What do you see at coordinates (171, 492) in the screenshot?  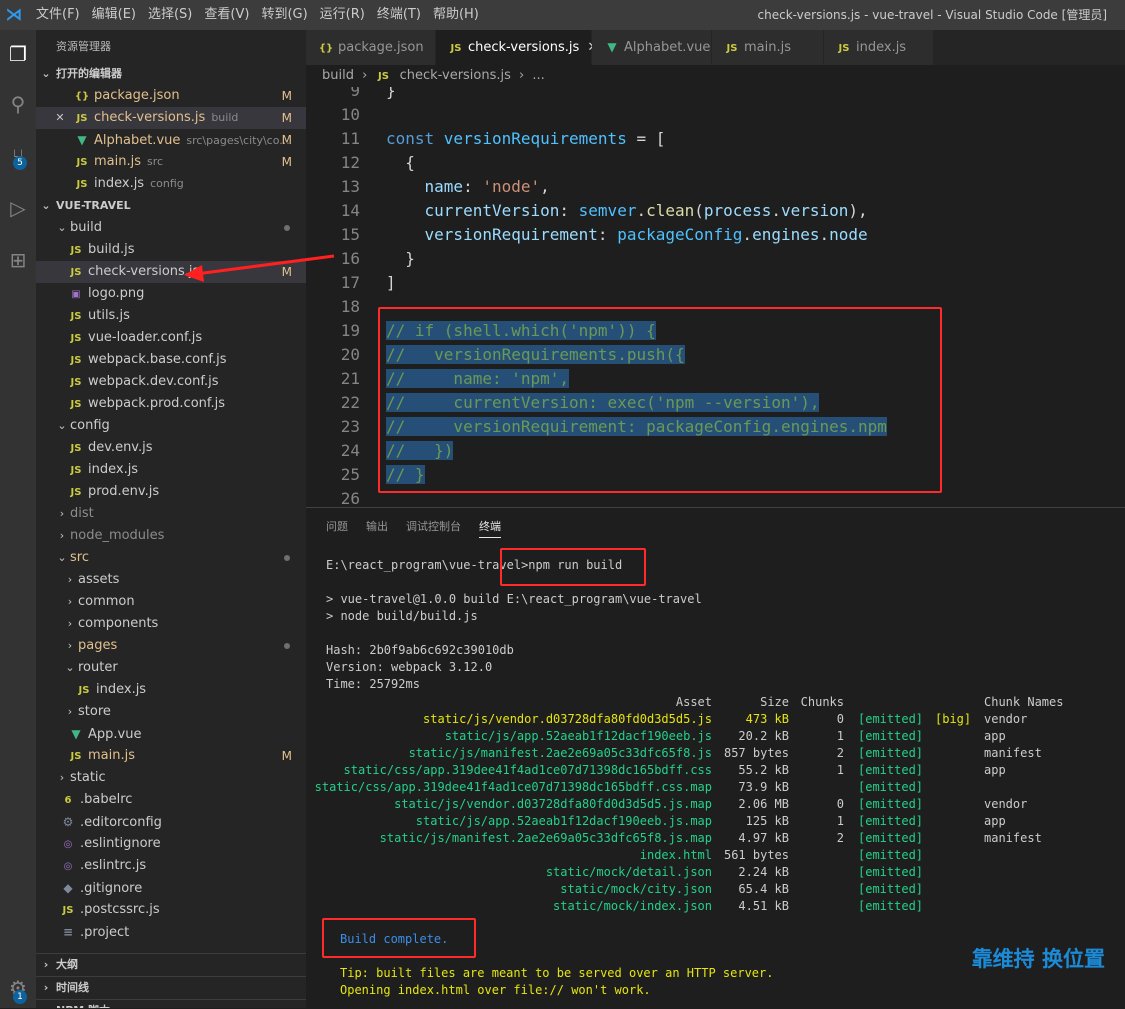 I see `tree-item: JS prod.env.js` at bounding box center [171, 492].